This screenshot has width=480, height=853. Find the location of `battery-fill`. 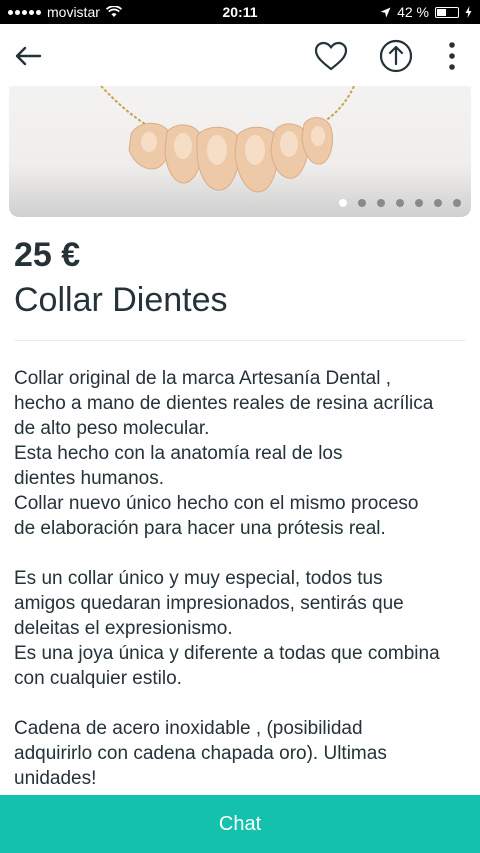

battery-fill is located at coordinates (441, 12).